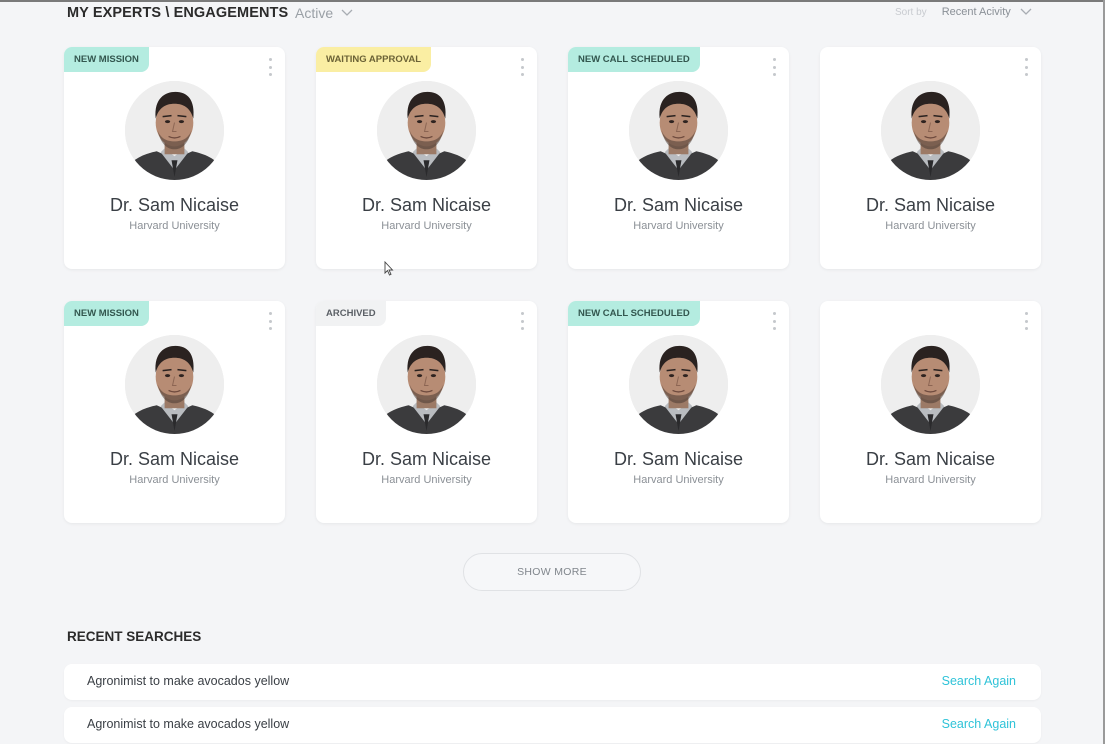 The height and width of the screenshot is (744, 1105). I want to click on sort-dropdown: Recent Acivity, so click(987, 12).